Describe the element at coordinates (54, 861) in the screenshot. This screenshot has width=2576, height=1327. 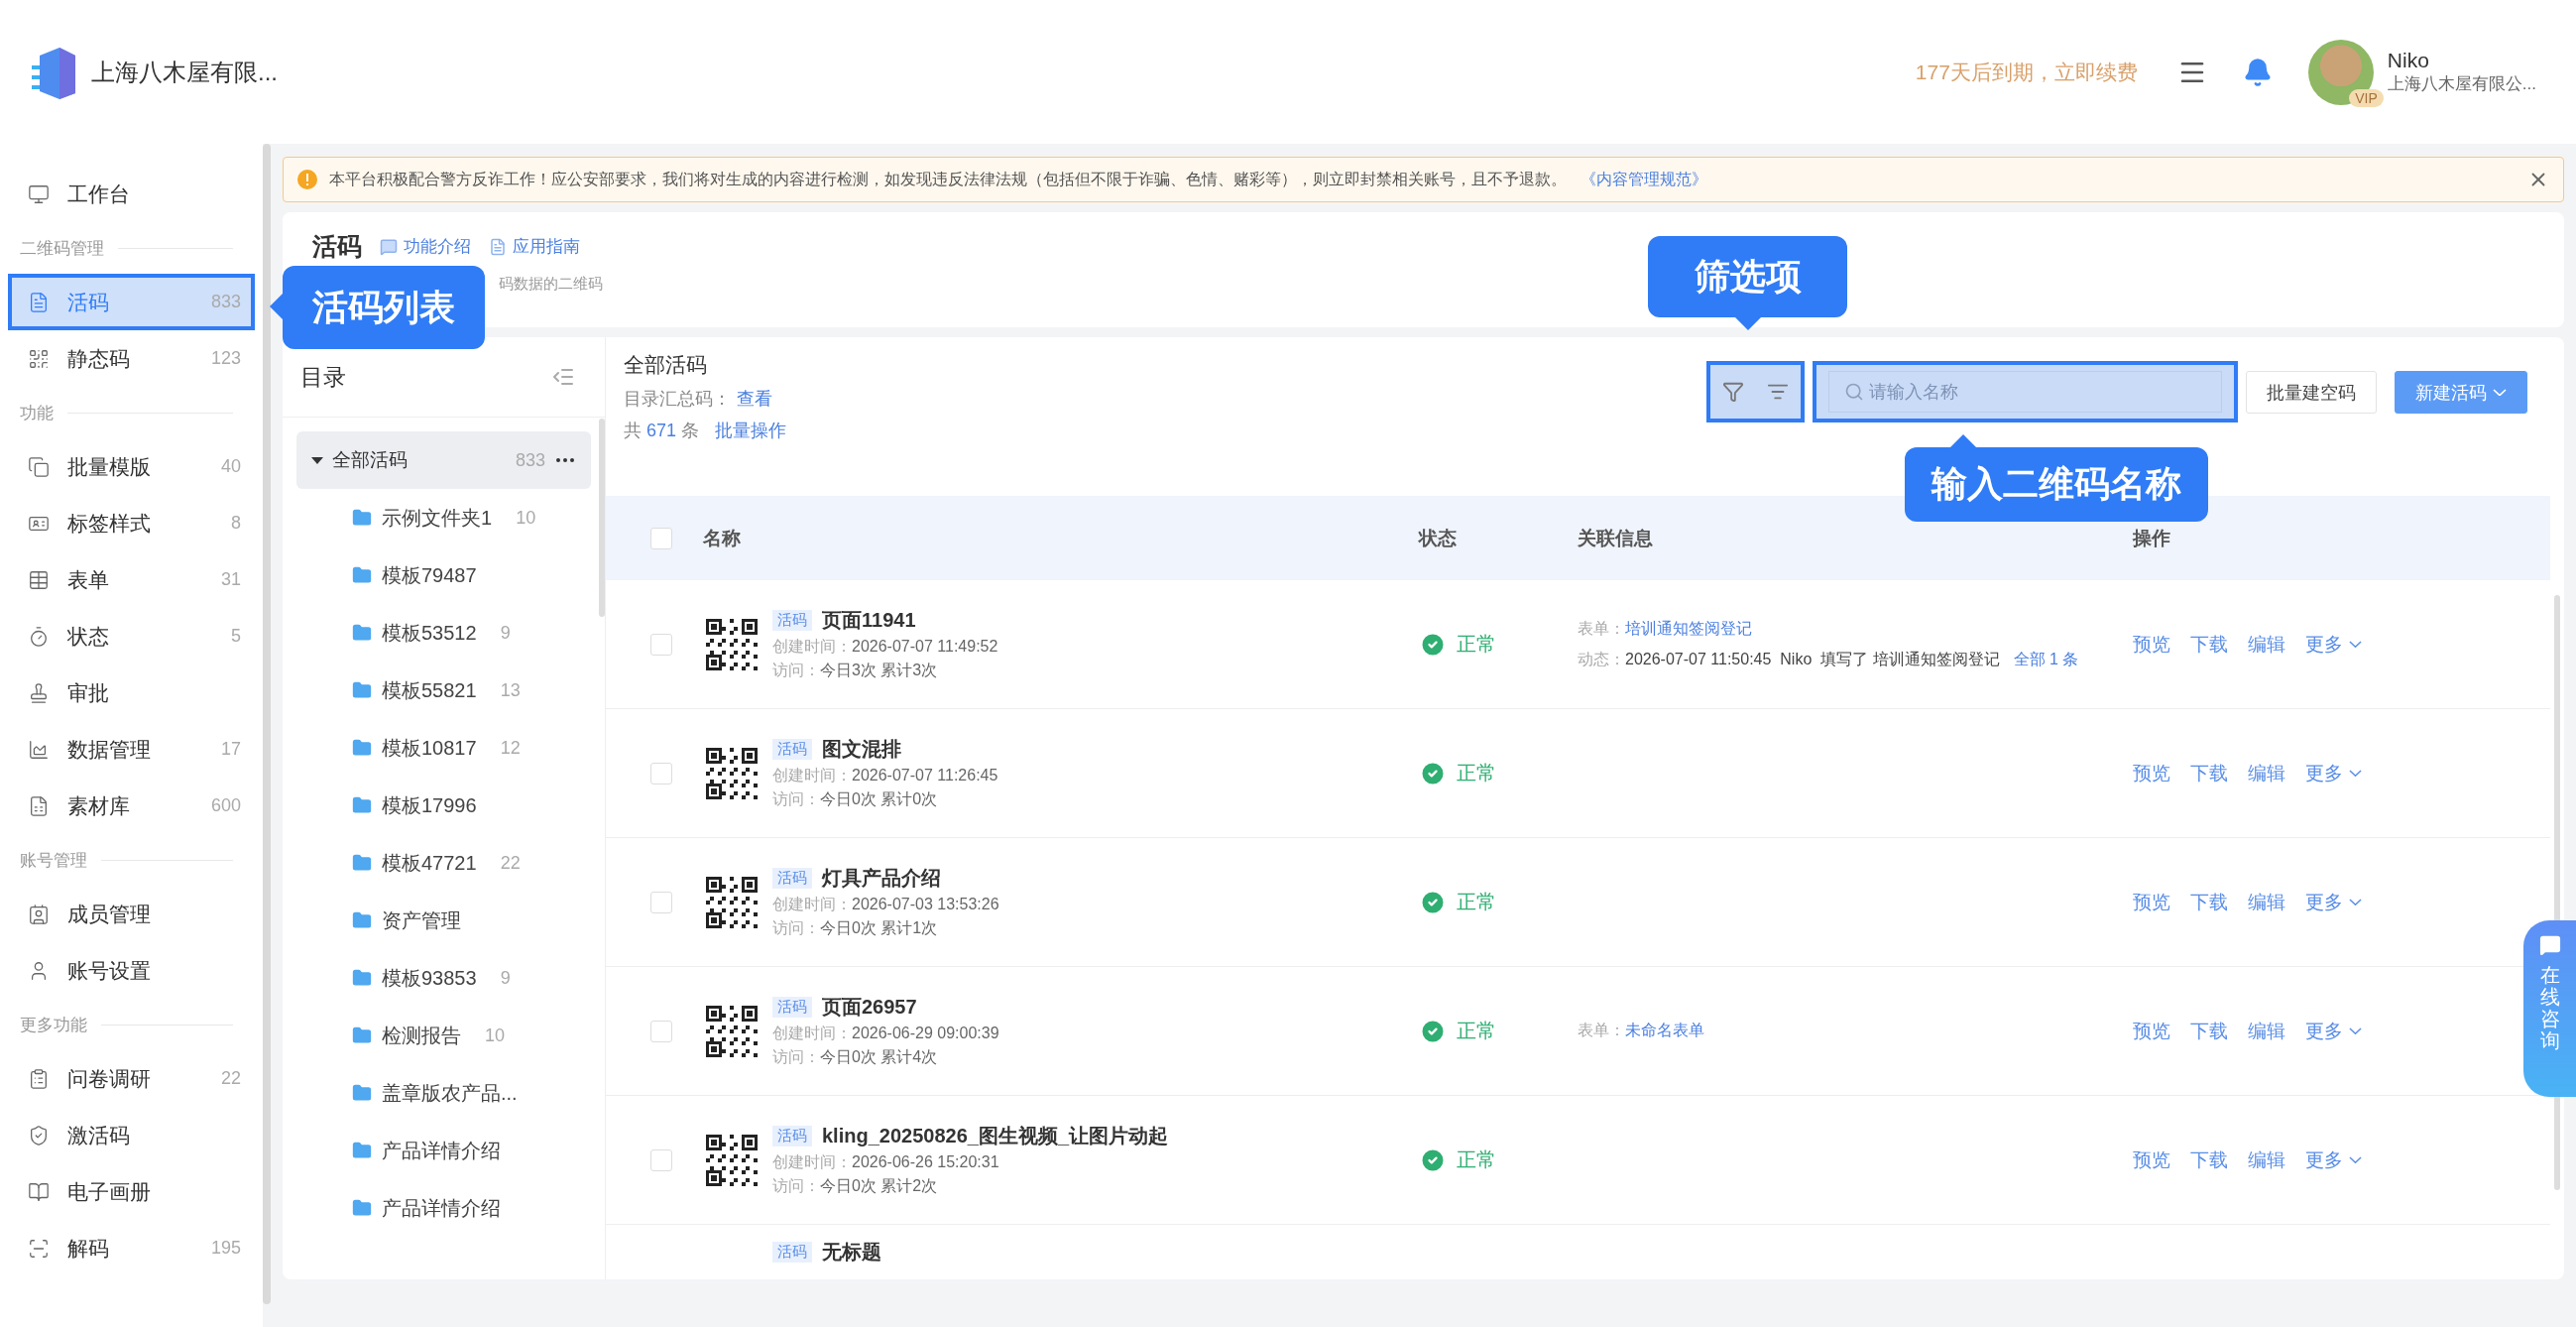
I see `sidebar-heading: 账号管理` at that location.